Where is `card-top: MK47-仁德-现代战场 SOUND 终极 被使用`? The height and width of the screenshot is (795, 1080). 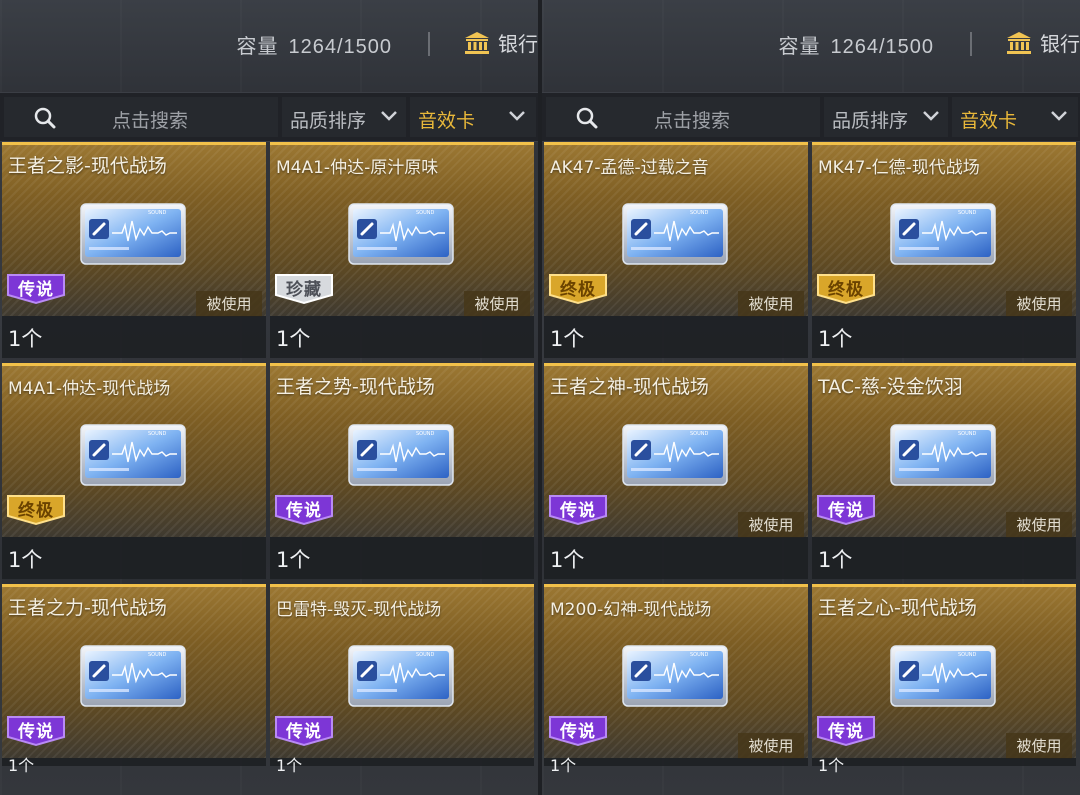 card-top: MK47-仁德-现代战场 SOUND 终极 被使用 is located at coordinates (944, 229).